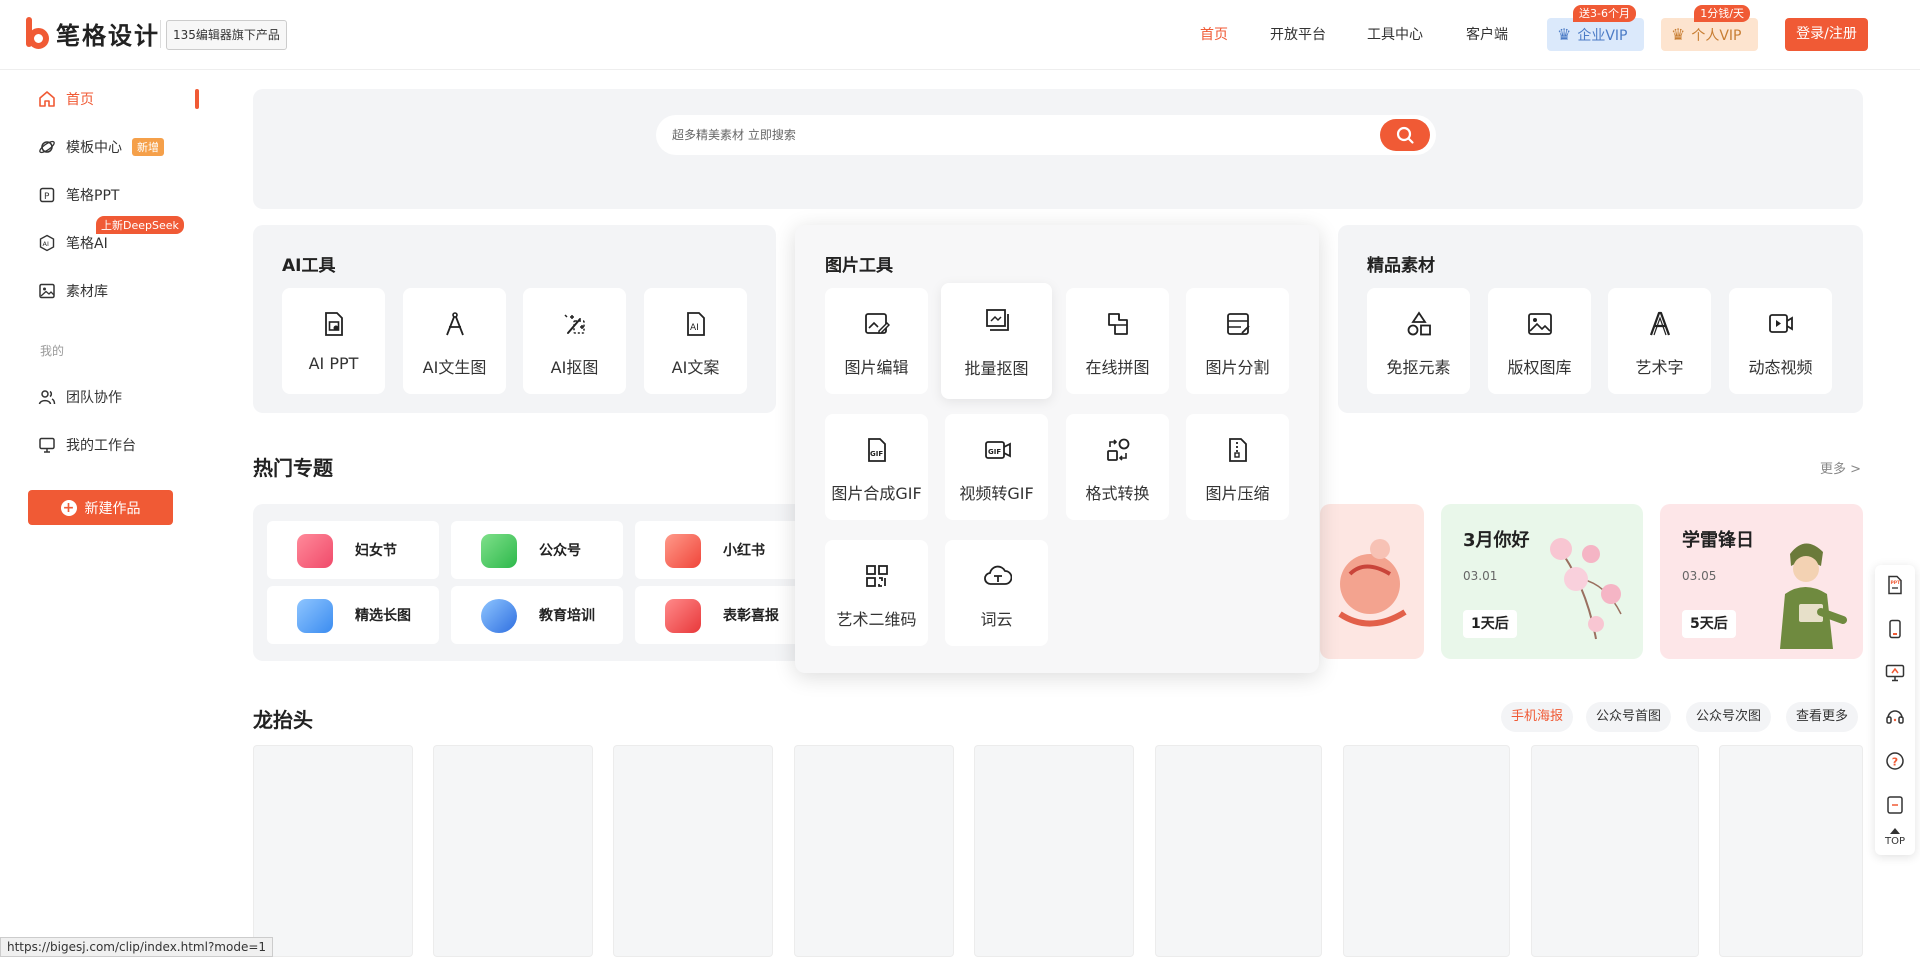 The width and height of the screenshot is (1920, 957). What do you see at coordinates (537, 550) in the screenshot?
I see `topic-wechat: 公众号` at bounding box center [537, 550].